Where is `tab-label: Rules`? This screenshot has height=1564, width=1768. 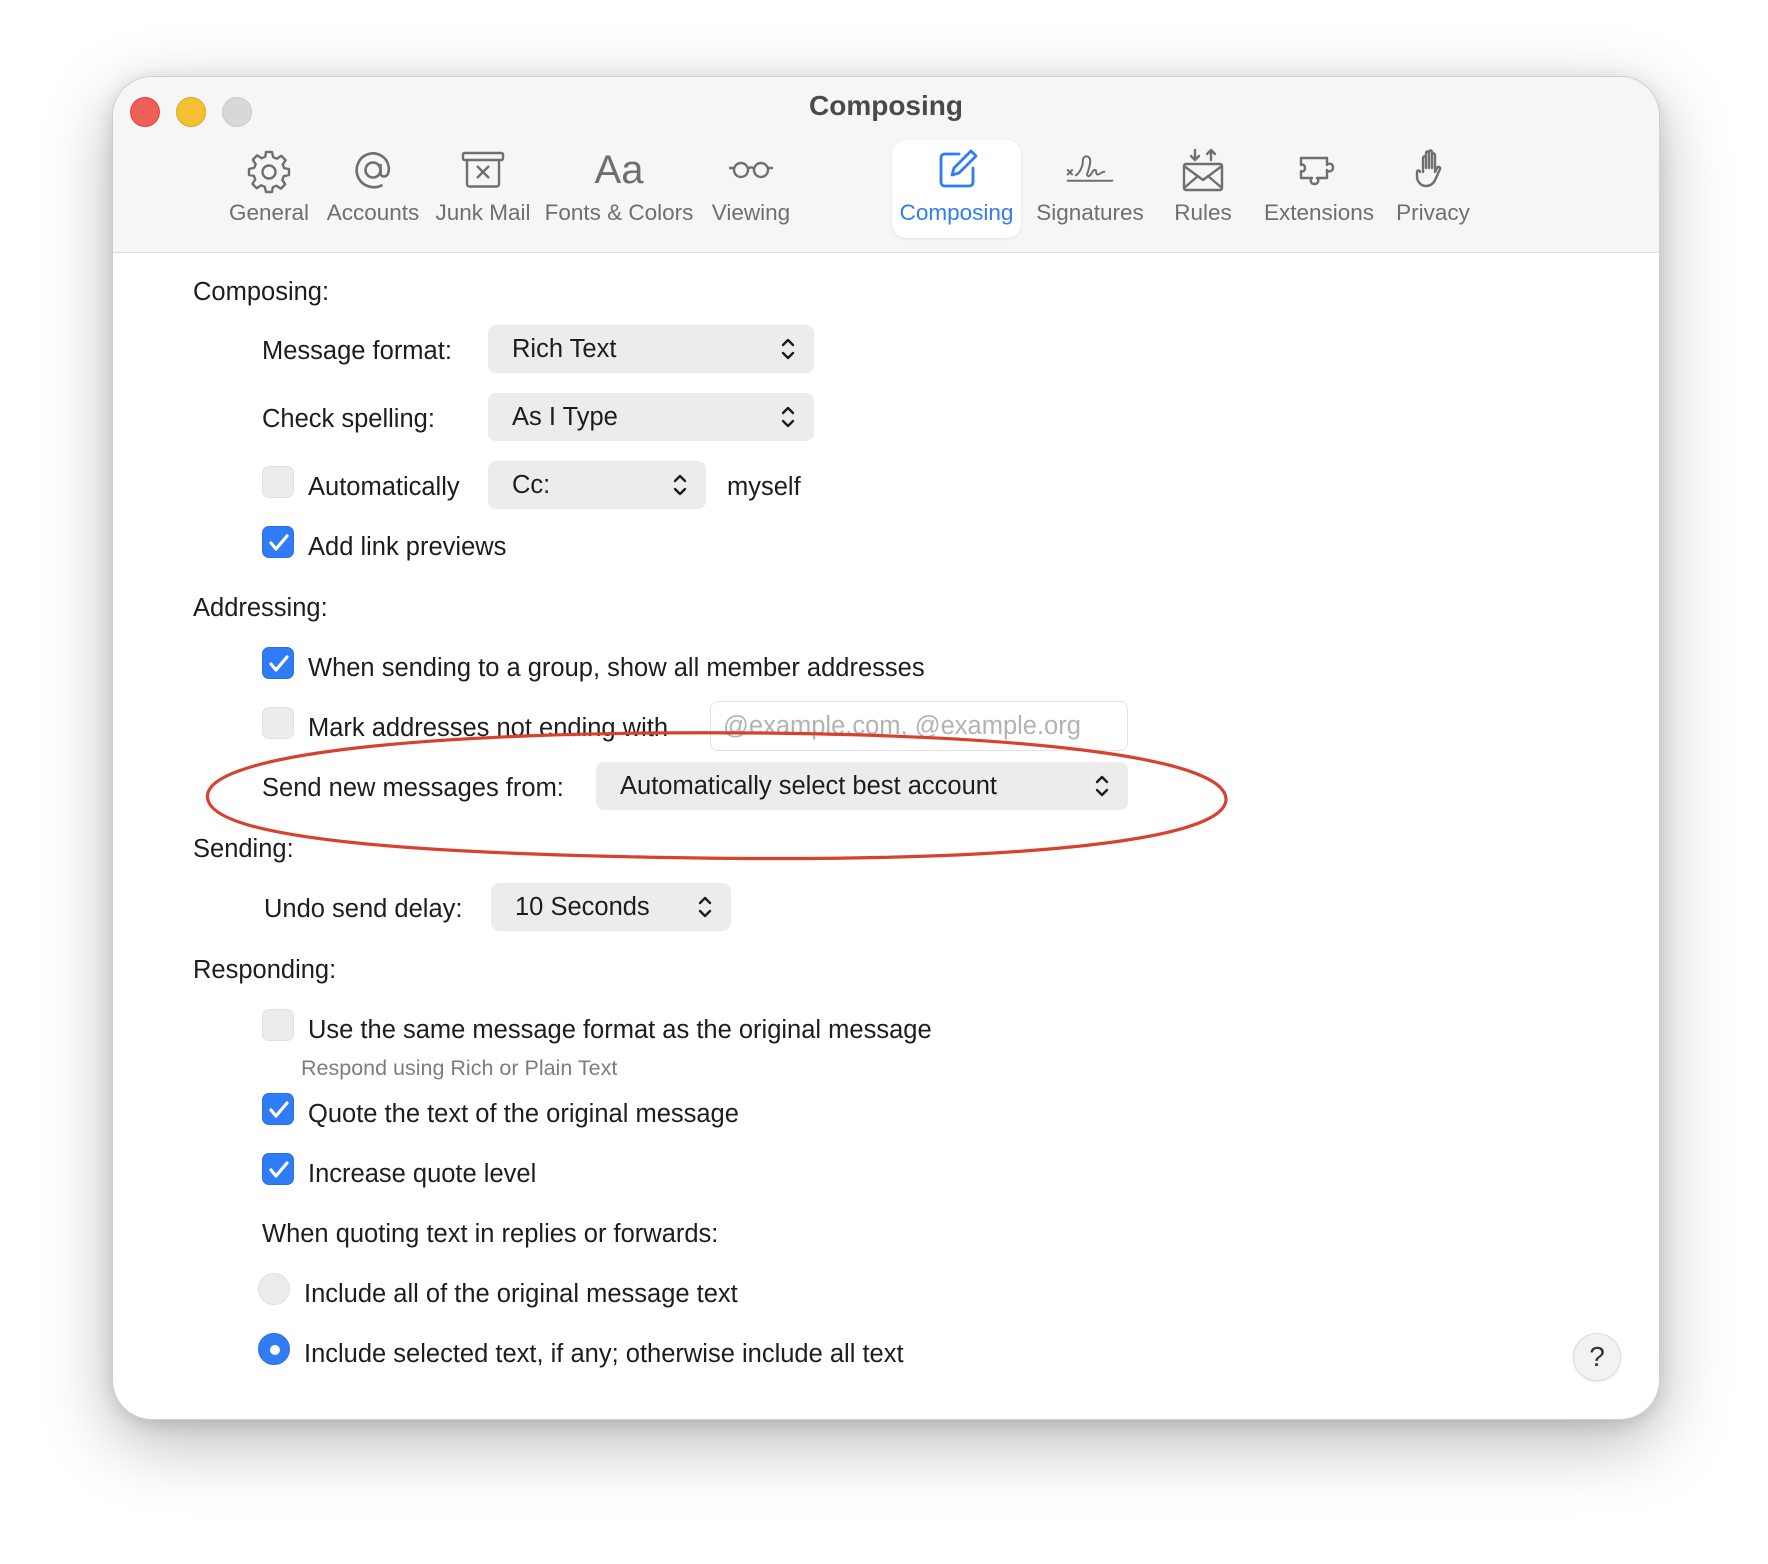
tab-label: Rules is located at coordinates (1203, 212).